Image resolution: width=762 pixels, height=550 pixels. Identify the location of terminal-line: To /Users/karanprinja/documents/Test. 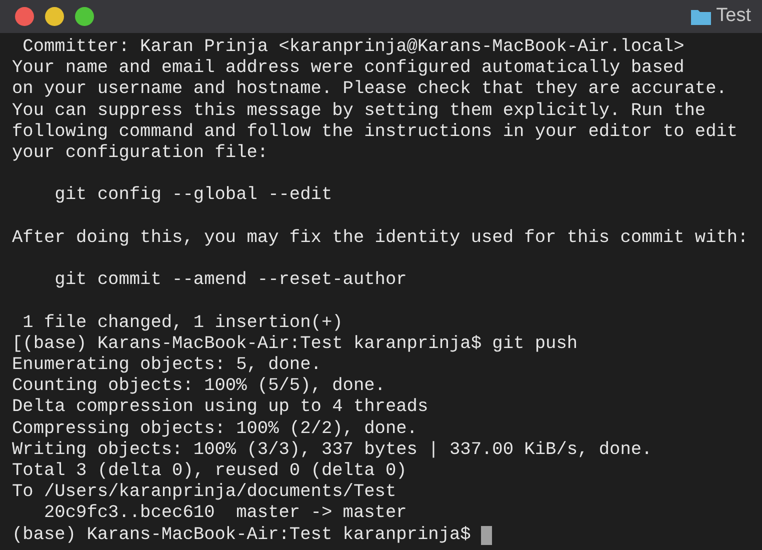
(204, 493).